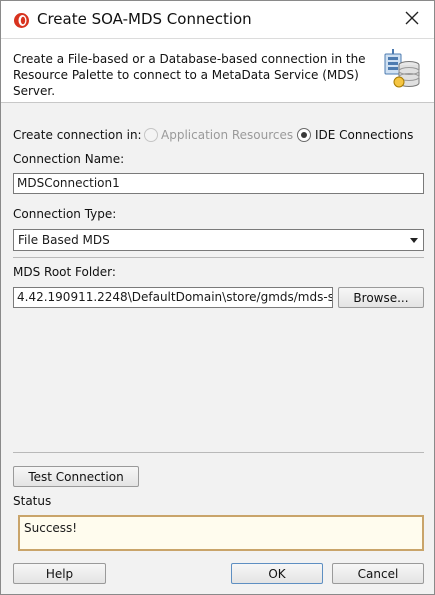 The width and height of the screenshot is (435, 595). What do you see at coordinates (221, 533) in the screenshot?
I see `status-output: Success!` at bounding box center [221, 533].